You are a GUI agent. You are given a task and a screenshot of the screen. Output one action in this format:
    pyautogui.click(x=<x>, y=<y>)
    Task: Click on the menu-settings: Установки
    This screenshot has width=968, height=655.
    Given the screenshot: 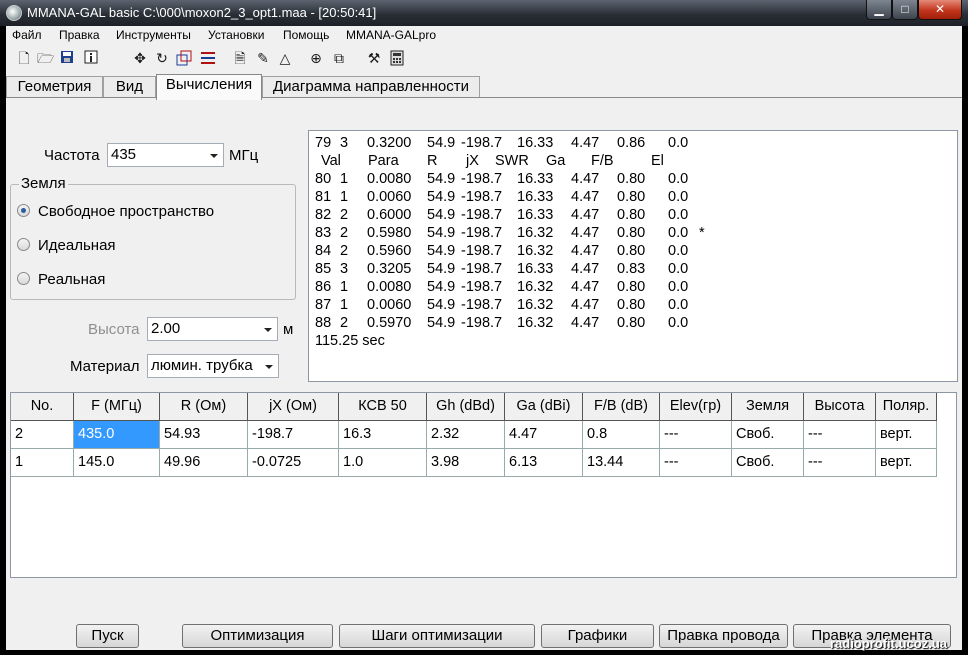 What is the action you would take?
    pyautogui.click(x=236, y=35)
    